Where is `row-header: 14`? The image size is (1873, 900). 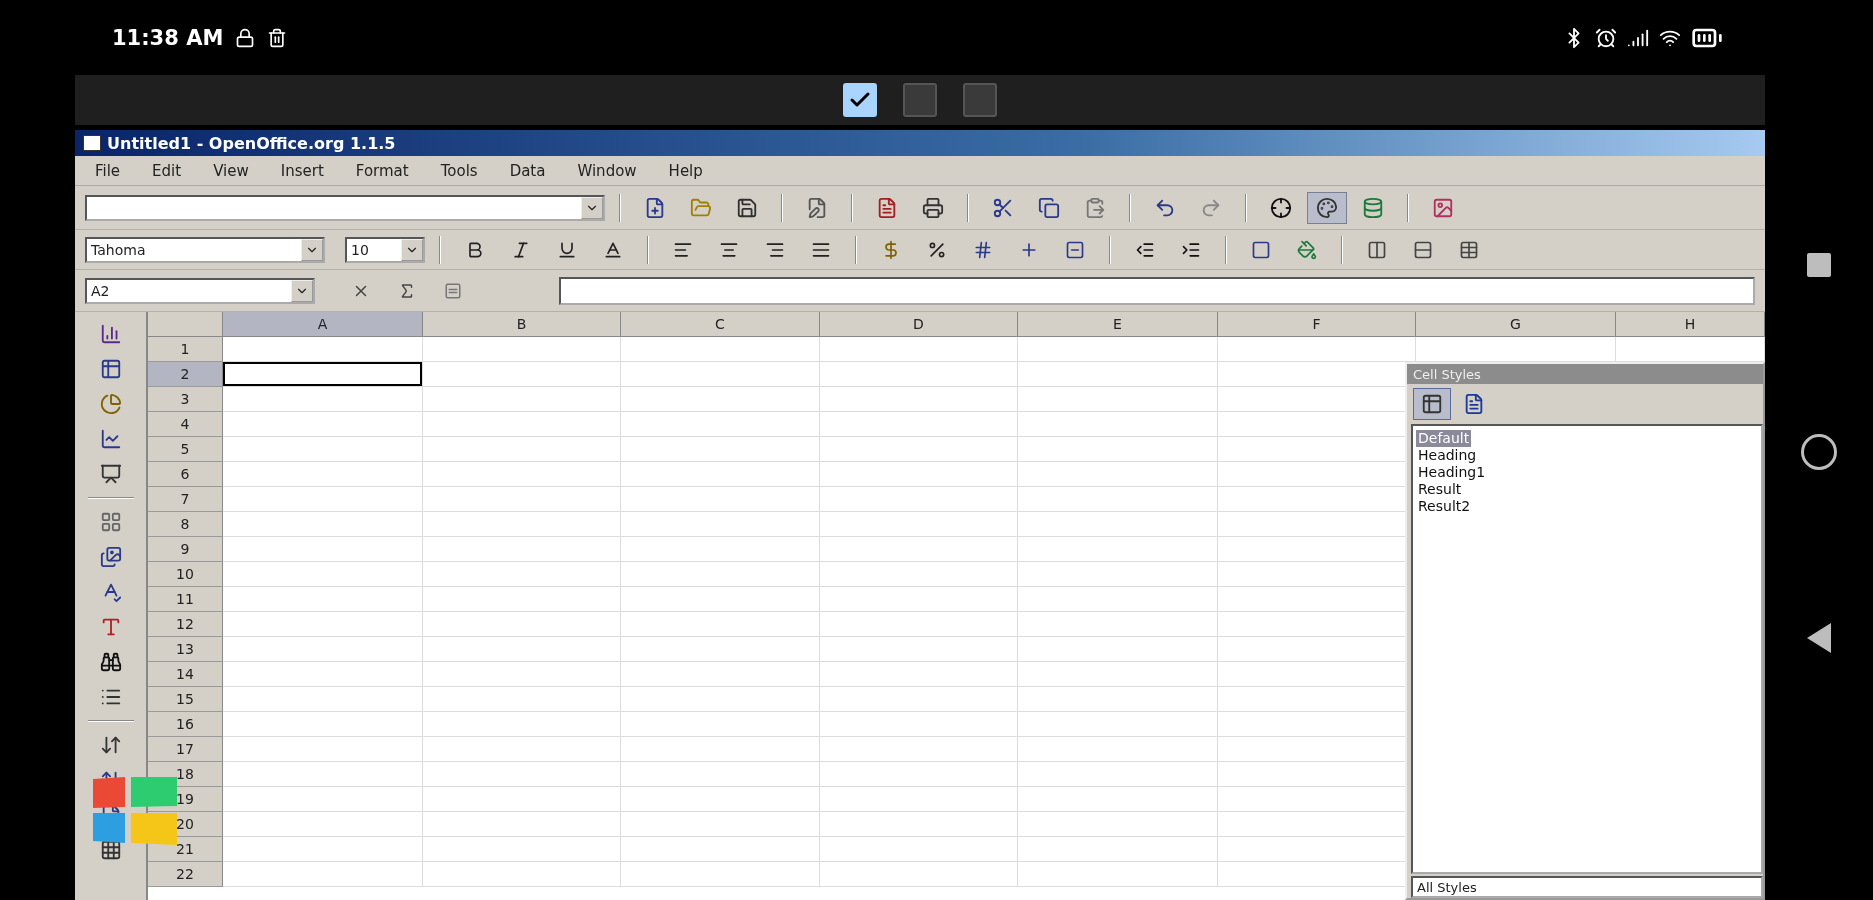
row-header: 14 is located at coordinates (185, 674).